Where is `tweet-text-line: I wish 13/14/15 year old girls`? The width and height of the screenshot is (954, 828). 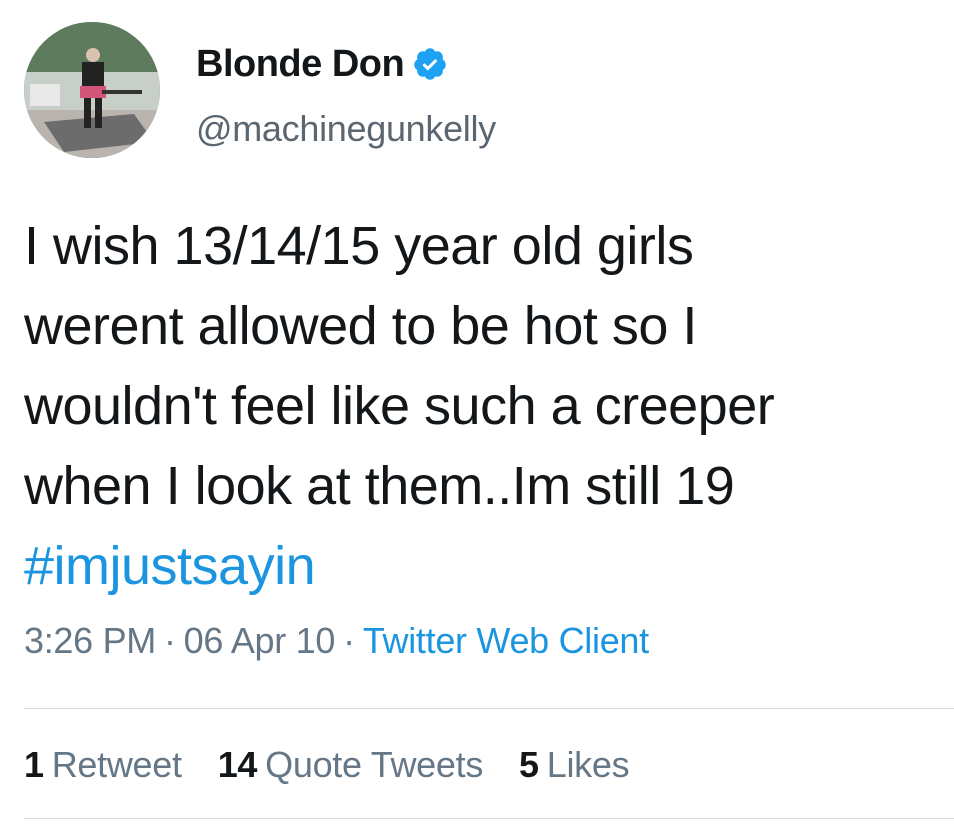 tweet-text-line: I wish 13/14/15 year old girls is located at coordinates (359, 246).